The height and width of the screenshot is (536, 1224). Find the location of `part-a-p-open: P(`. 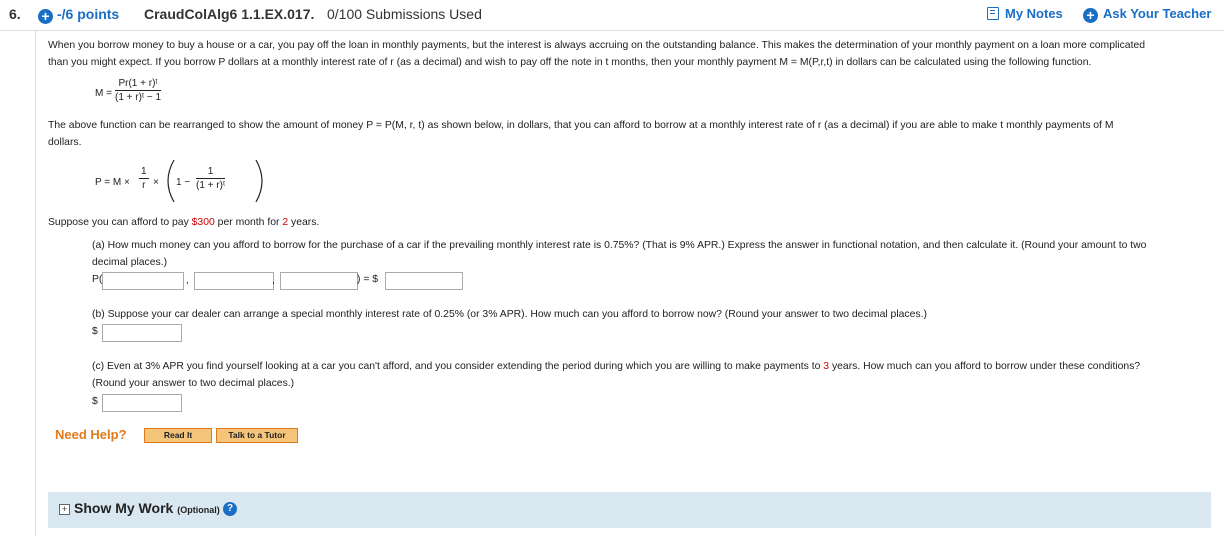

part-a-p-open: P( is located at coordinates (97, 279).